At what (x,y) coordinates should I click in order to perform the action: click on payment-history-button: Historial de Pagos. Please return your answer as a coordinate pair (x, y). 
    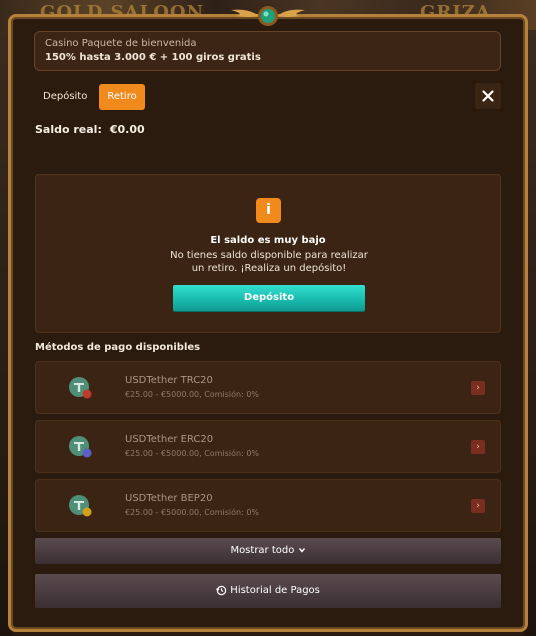
    Looking at the image, I should click on (268, 591).